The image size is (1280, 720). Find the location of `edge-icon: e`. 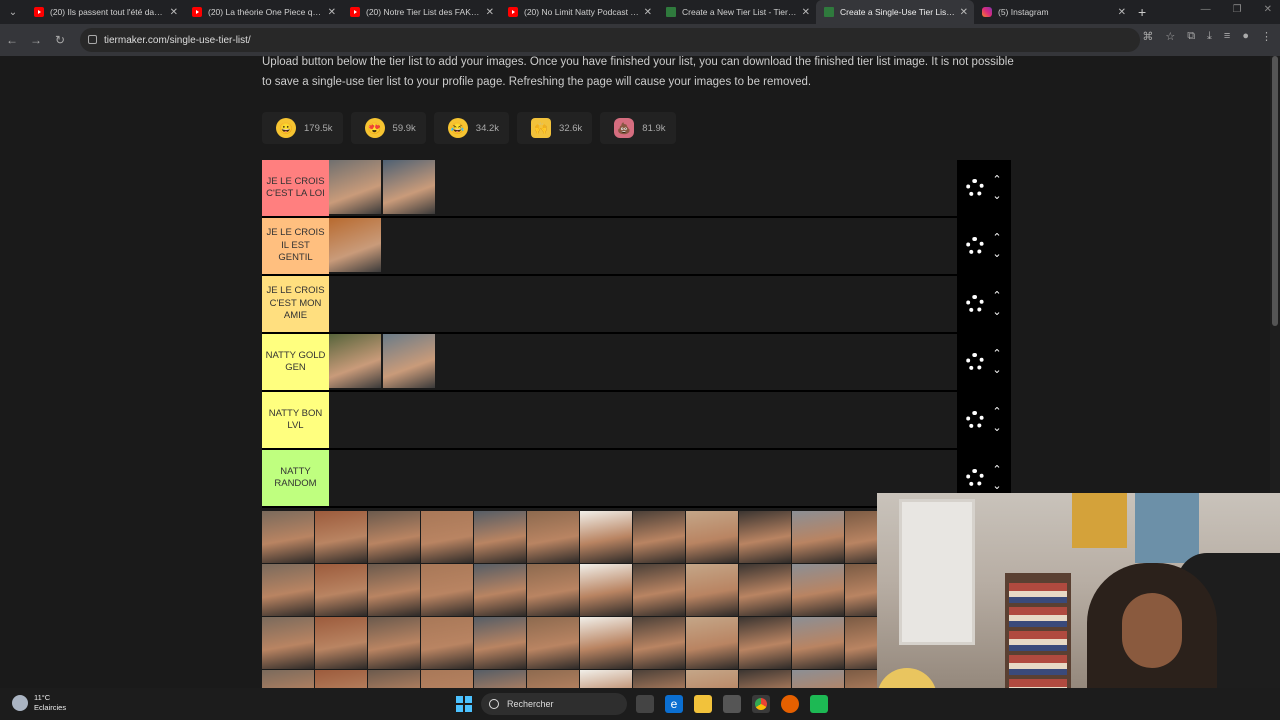

edge-icon: e is located at coordinates (674, 704).